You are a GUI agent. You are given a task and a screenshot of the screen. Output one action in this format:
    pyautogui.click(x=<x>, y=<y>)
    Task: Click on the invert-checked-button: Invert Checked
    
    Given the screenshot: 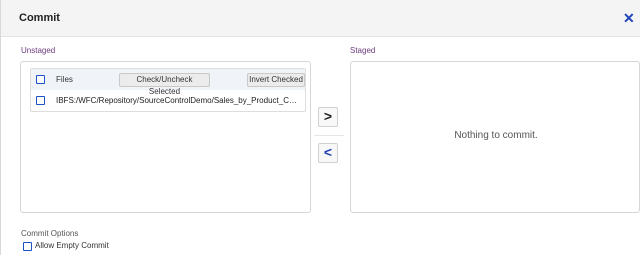 What is the action you would take?
    pyautogui.click(x=276, y=80)
    